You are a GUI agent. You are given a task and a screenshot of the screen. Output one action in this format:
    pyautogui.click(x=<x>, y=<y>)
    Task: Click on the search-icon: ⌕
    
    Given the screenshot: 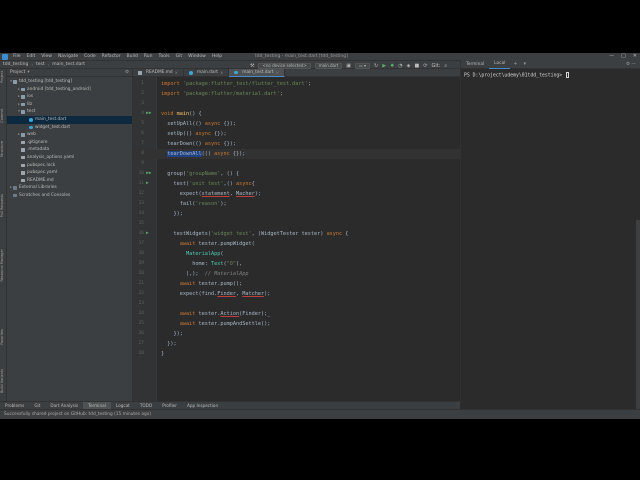 What is the action you would take?
    pyautogui.click(x=445, y=66)
    